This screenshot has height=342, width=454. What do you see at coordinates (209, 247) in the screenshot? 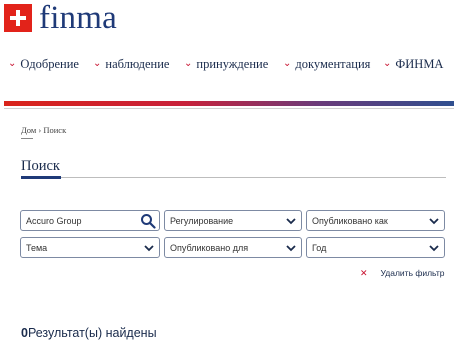
I see `published-for-select-value: Опубликовано для` at bounding box center [209, 247].